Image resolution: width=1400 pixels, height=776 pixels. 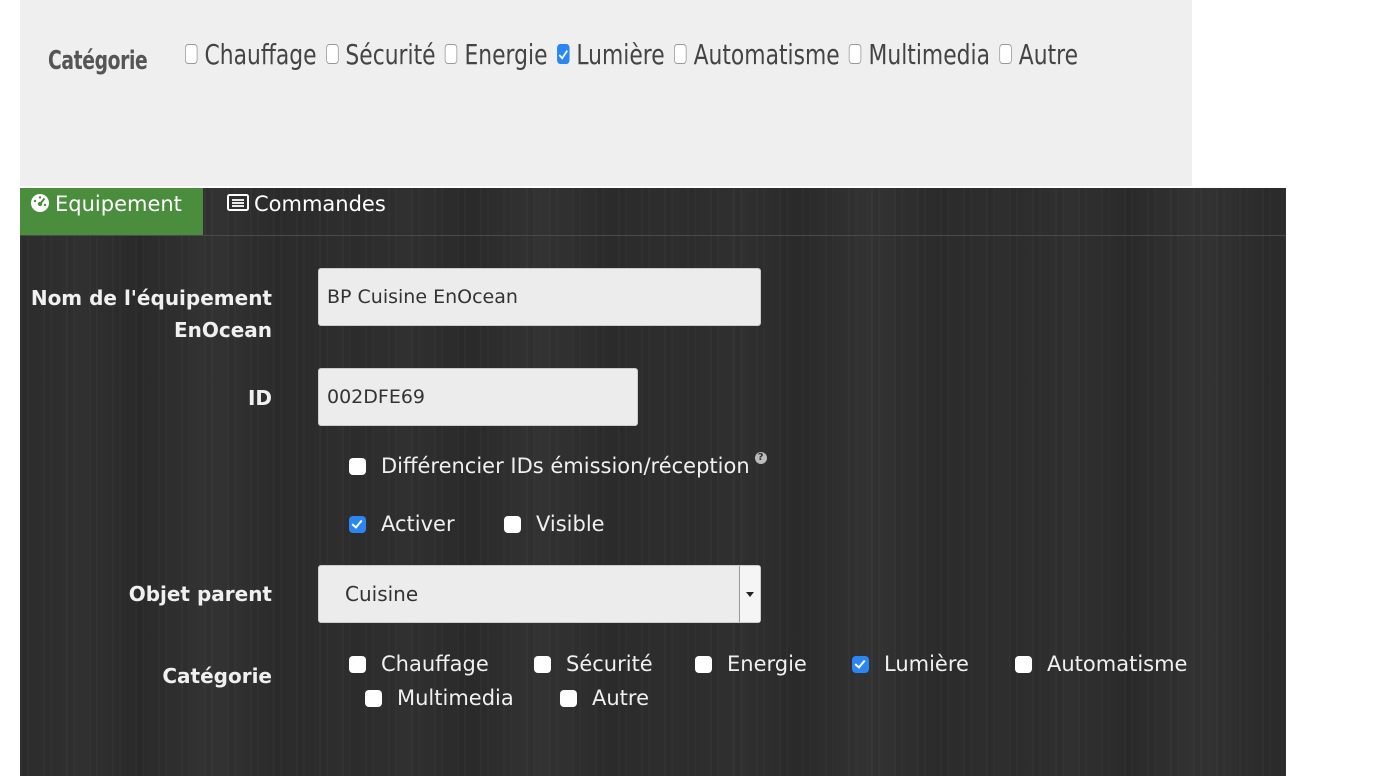 What do you see at coordinates (539, 594) in the screenshot?
I see `parent-select: Cuisine` at bounding box center [539, 594].